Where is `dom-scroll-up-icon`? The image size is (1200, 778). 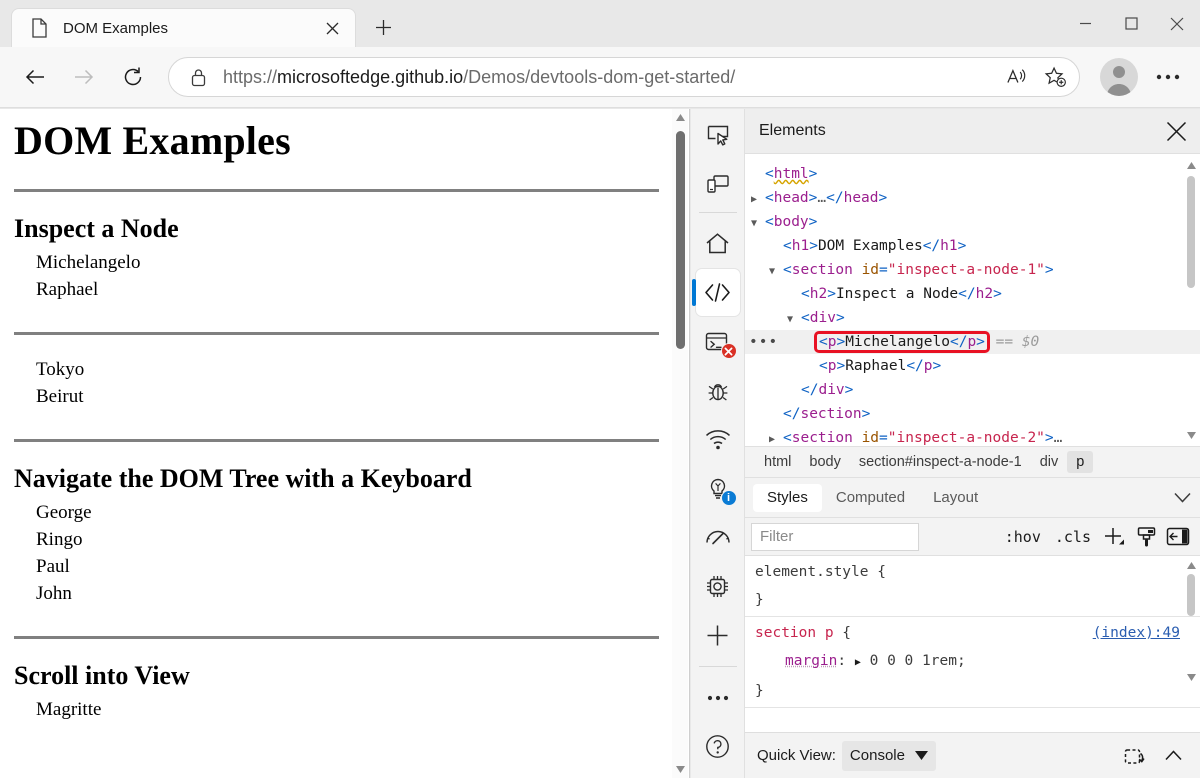 dom-scroll-up-icon is located at coordinates (1191, 165).